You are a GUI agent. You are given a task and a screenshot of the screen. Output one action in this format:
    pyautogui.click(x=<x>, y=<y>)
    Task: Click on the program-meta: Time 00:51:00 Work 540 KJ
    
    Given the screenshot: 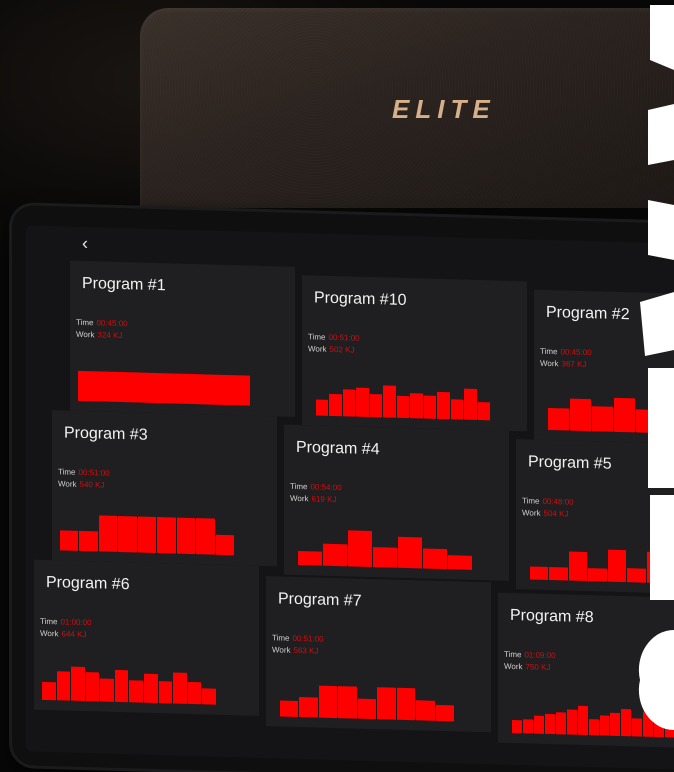 What is the action you would take?
    pyautogui.click(x=84, y=478)
    